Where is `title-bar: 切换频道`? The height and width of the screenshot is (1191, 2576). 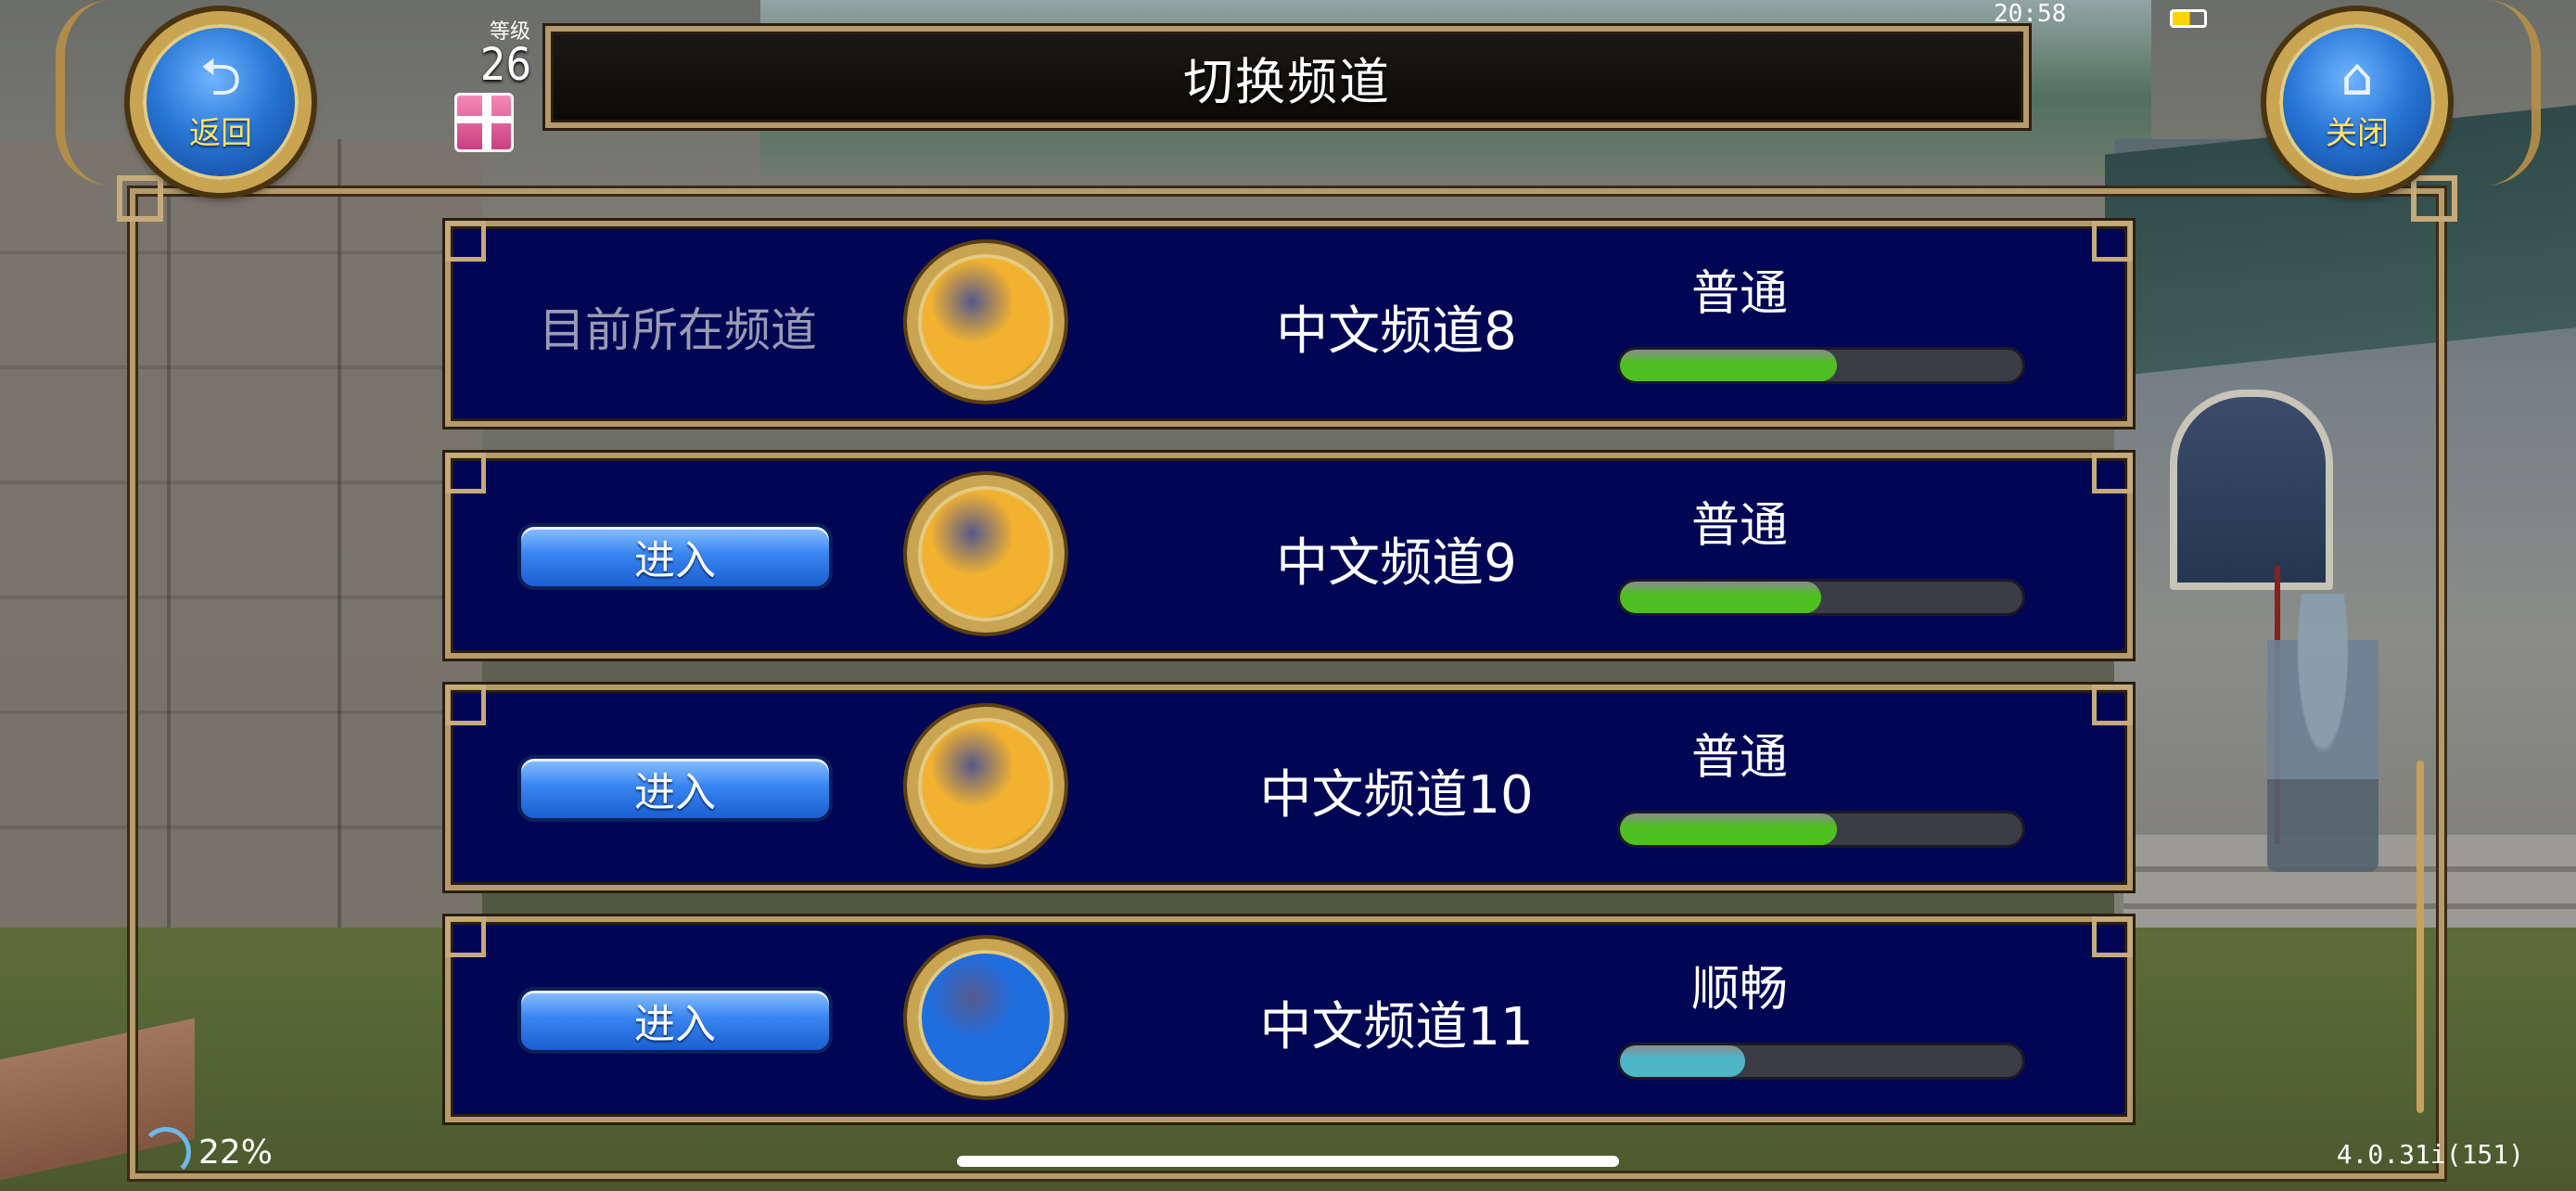
title-bar: 切换频道 is located at coordinates (1287, 77).